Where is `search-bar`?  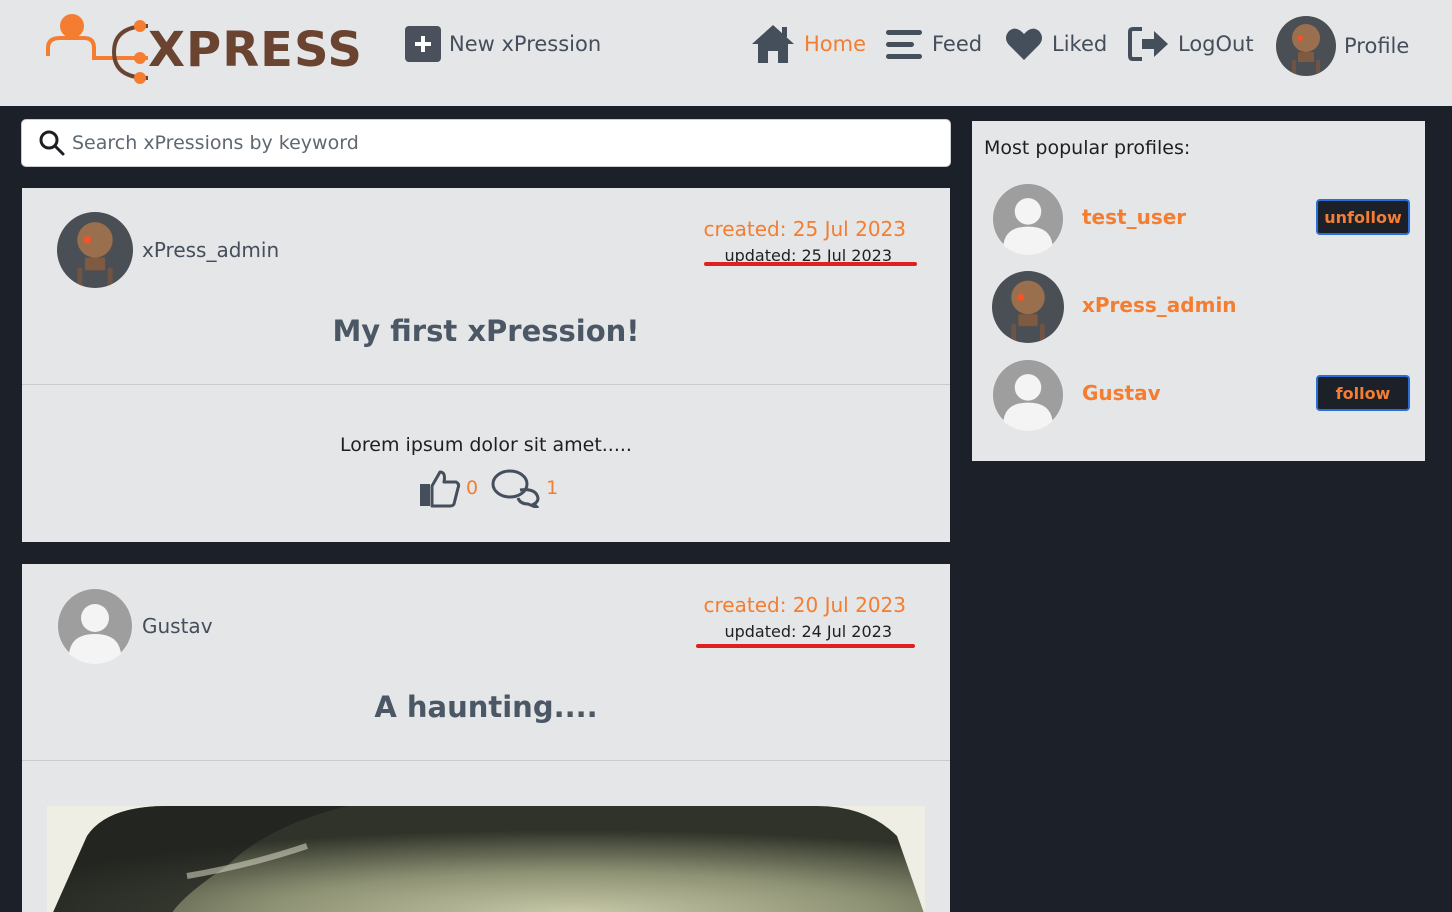
search-bar is located at coordinates (486, 143).